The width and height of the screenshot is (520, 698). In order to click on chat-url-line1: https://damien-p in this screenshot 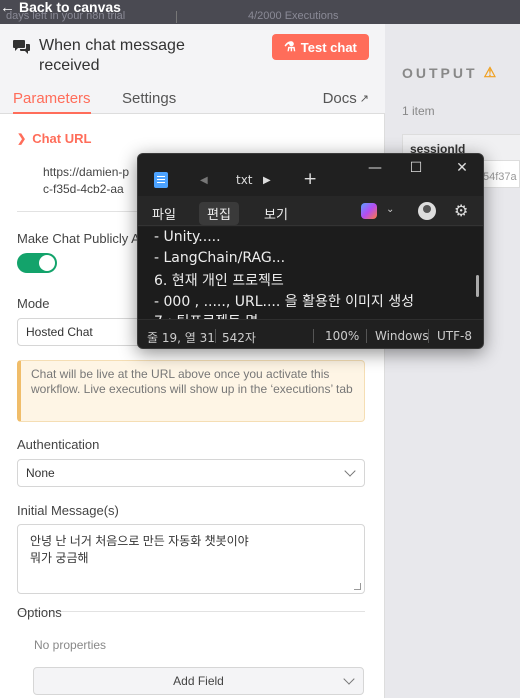, I will do `click(86, 172)`.